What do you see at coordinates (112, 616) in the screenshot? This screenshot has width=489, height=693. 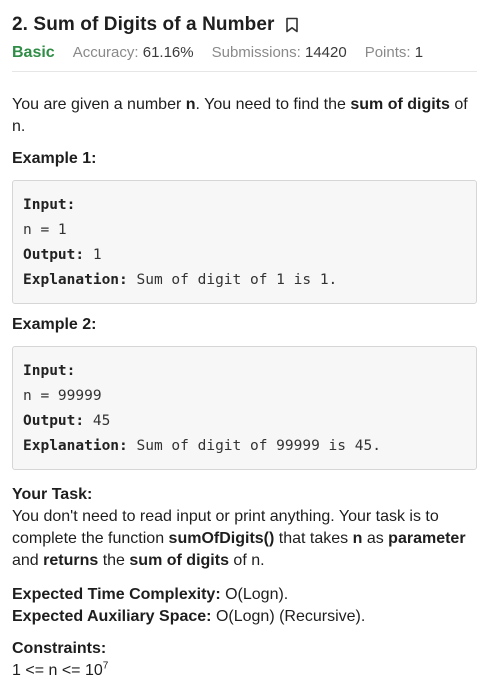 I see `space-complexity-label: Expected Auxiliary Space:` at bounding box center [112, 616].